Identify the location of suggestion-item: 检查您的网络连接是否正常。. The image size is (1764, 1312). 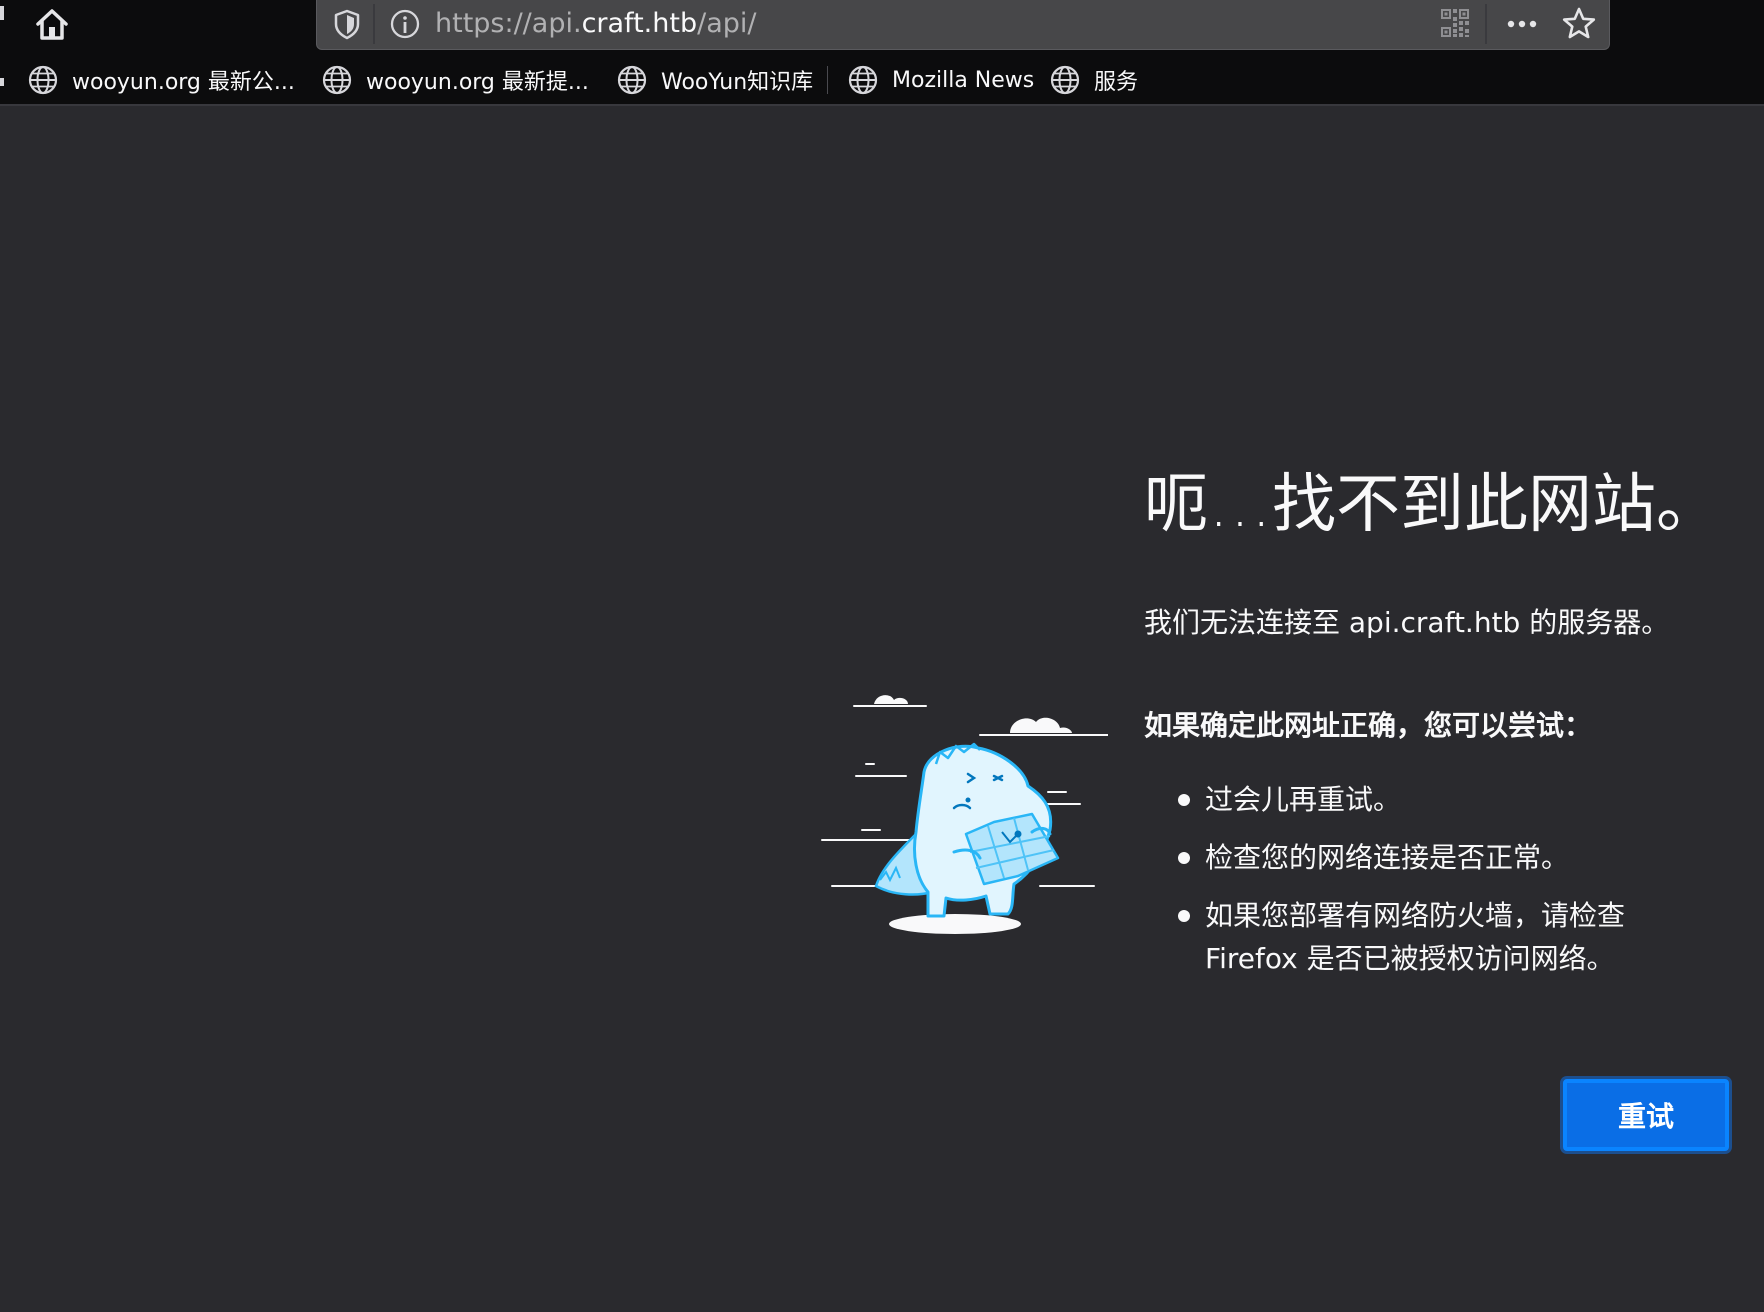
(1430, 857).